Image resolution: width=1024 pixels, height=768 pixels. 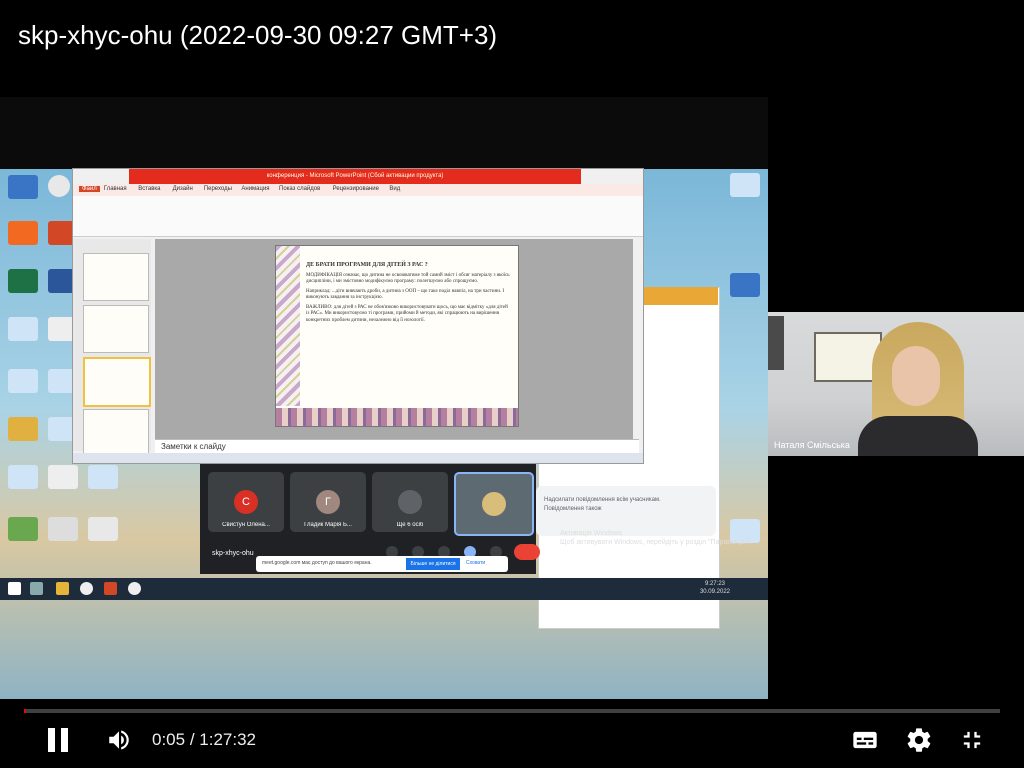 What do you see at coordinates (228, 739) in the screenshot?
I see `duration: 1:27:32` at bounding box center [228, 739].